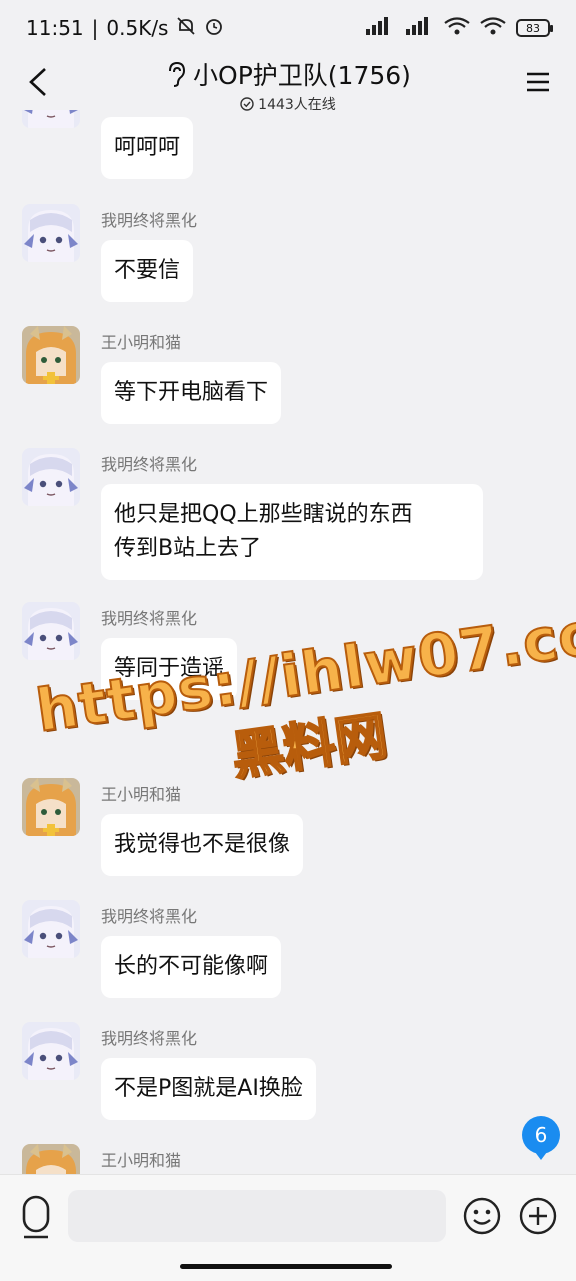 The image size is (576, 1281). I want to click on message-bubble: 等同于造谣, so click(169, 669).